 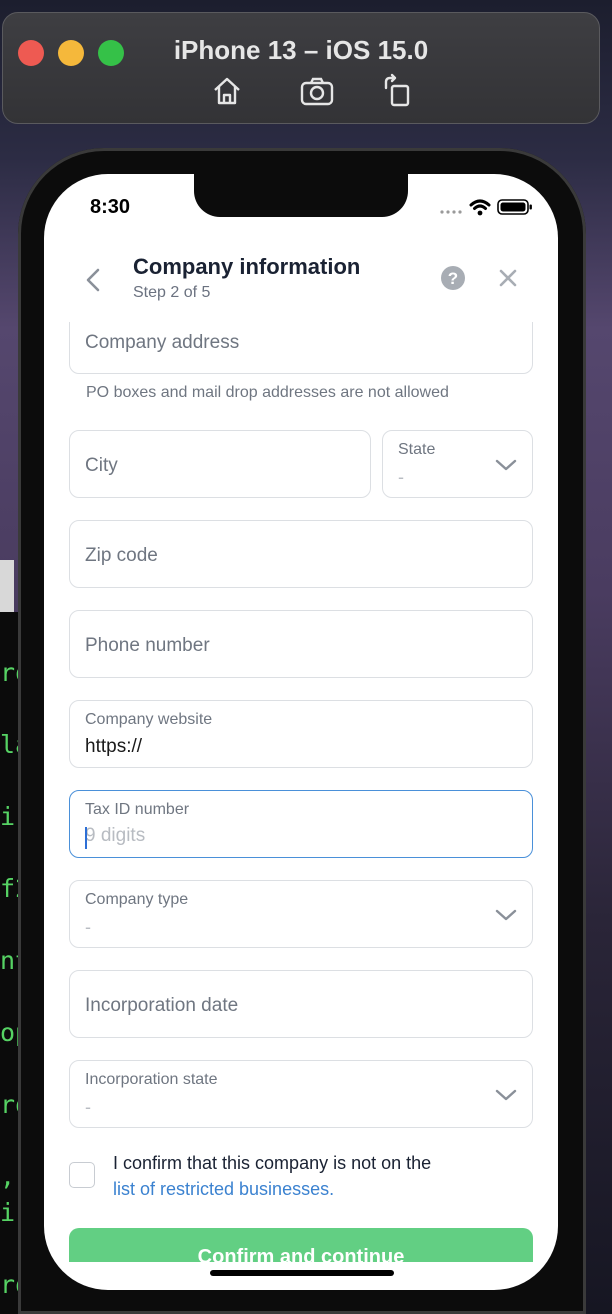 I want to click on tax-id-placeholder: 9 digits, so click(x=115, y=835).